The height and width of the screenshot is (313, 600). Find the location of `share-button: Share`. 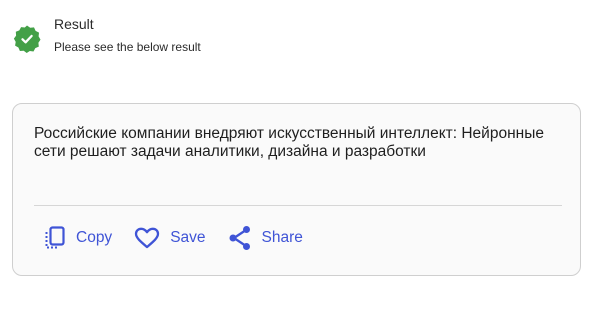

share-button: Share is located at coordinates (265, 238).